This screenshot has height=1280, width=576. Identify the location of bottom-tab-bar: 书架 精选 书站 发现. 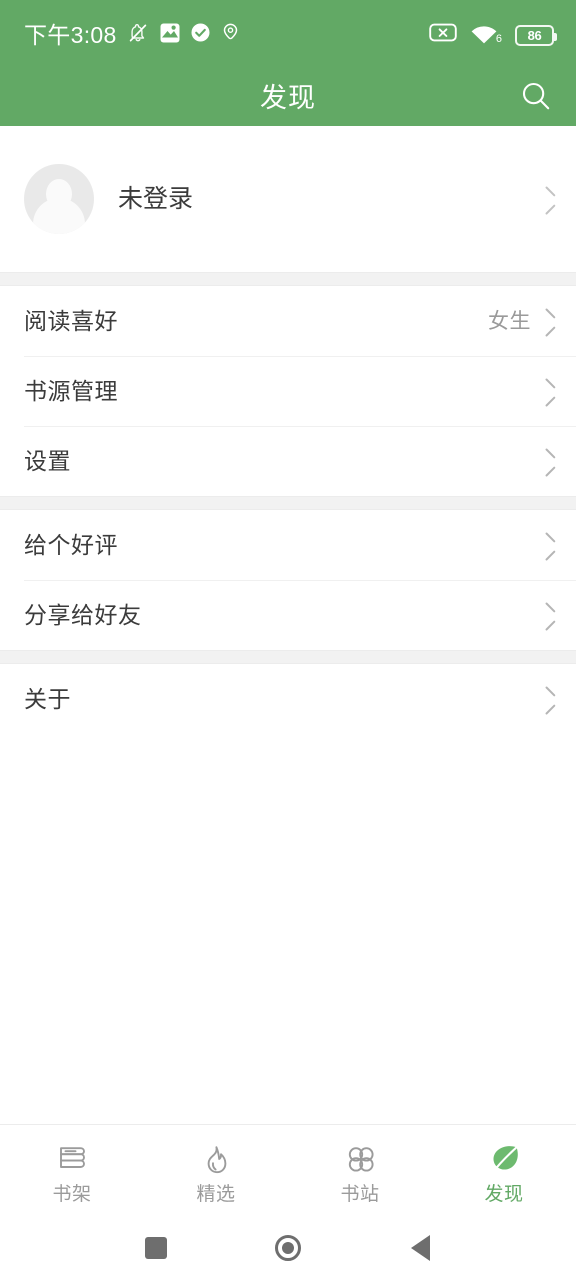
(288, 1170).